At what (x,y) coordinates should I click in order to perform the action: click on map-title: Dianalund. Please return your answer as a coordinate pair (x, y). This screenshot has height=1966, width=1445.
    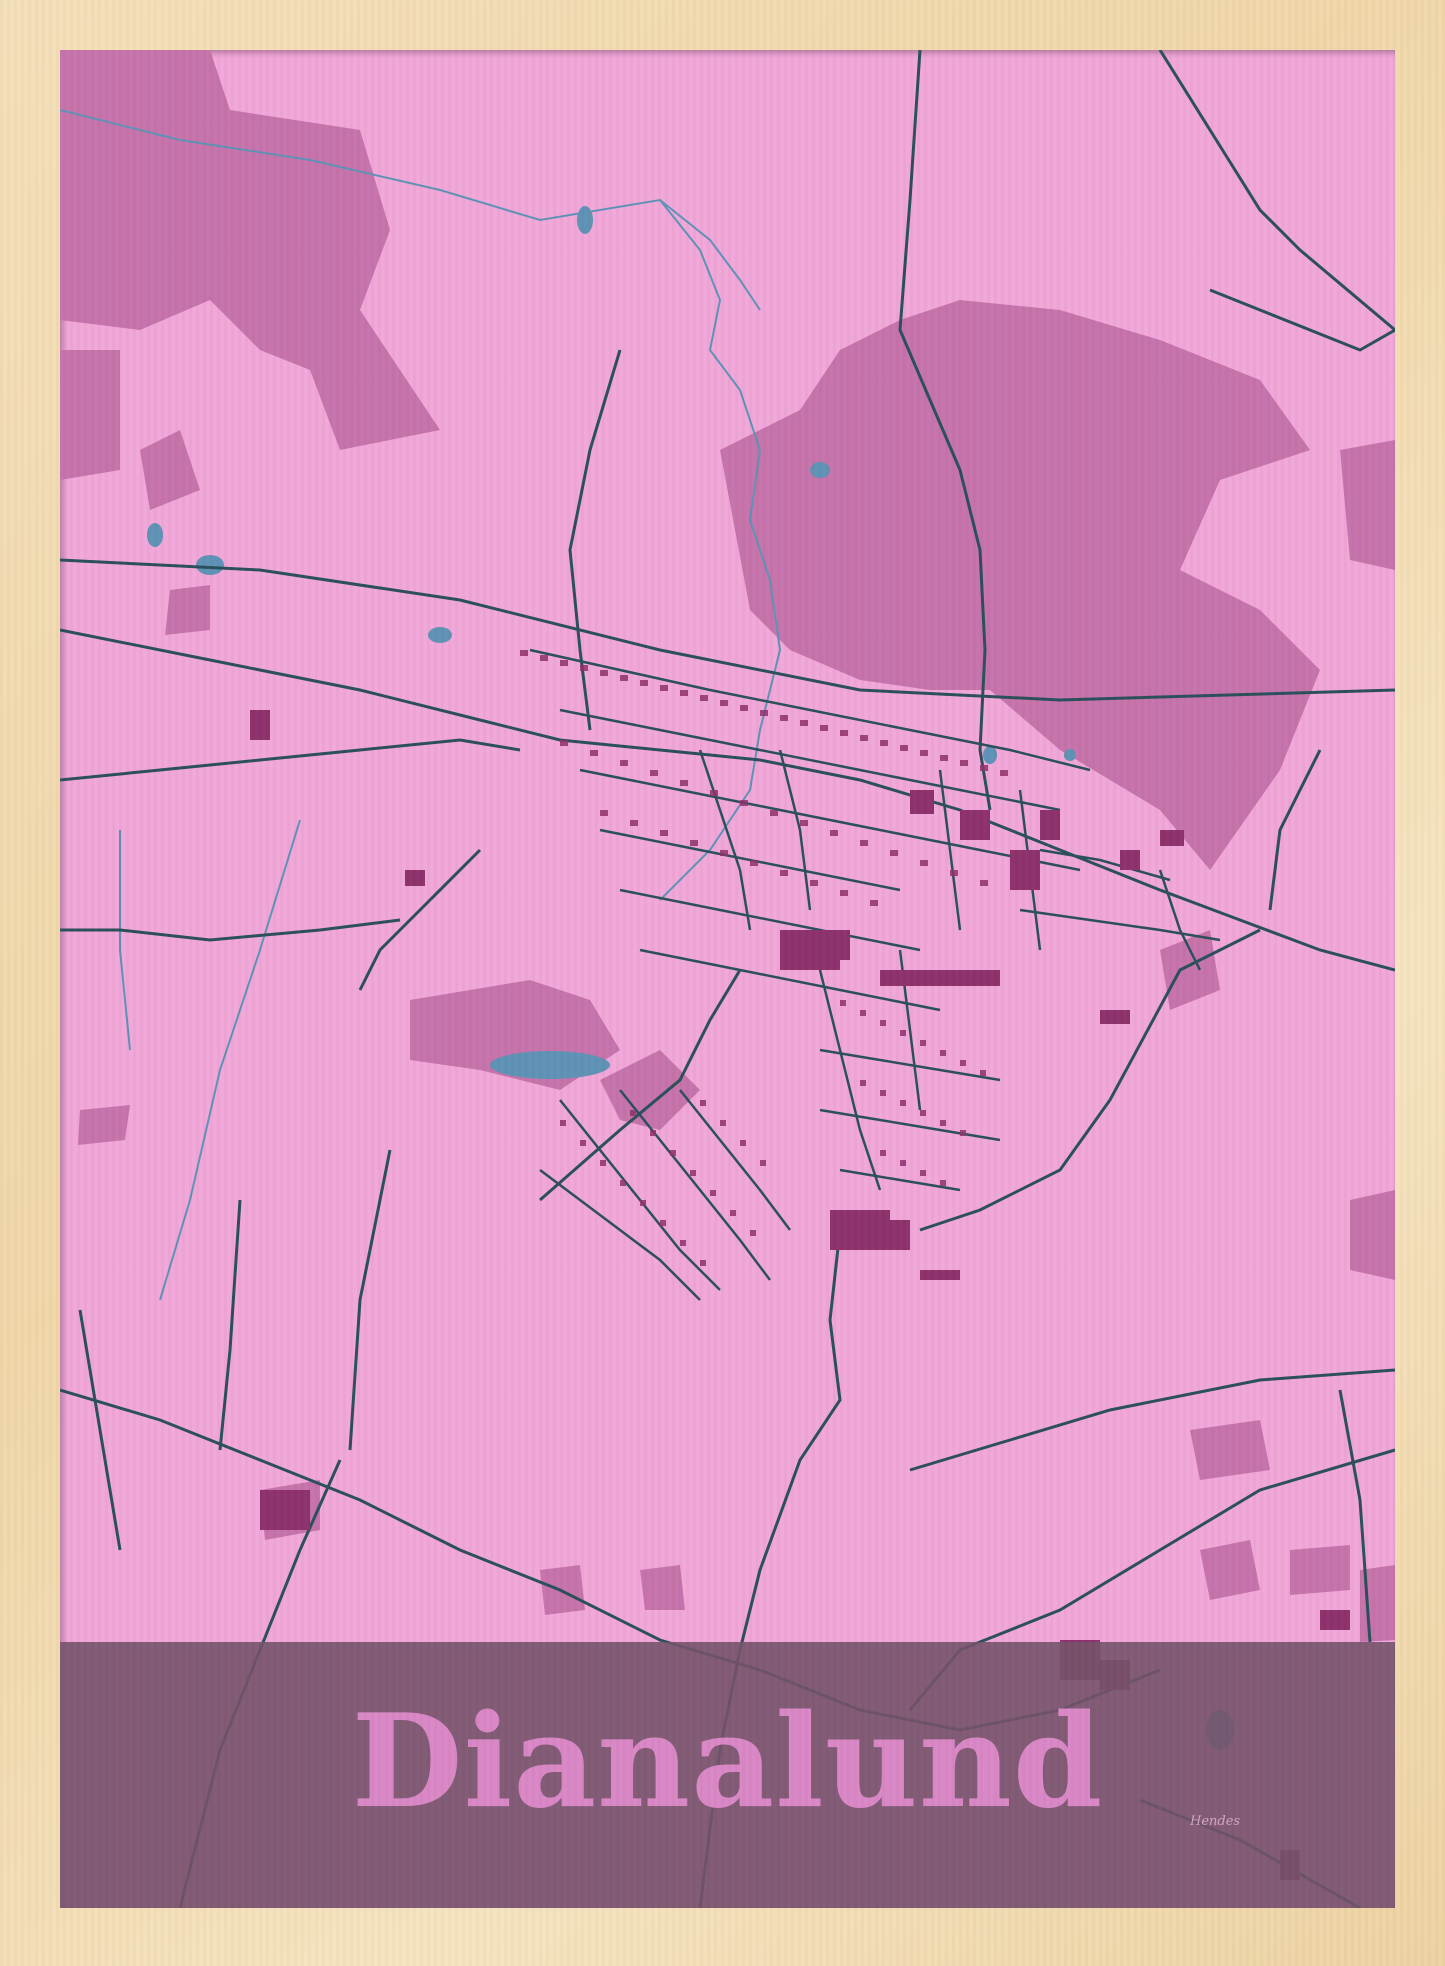
    Looking at the image, I should click on (727, 1762).